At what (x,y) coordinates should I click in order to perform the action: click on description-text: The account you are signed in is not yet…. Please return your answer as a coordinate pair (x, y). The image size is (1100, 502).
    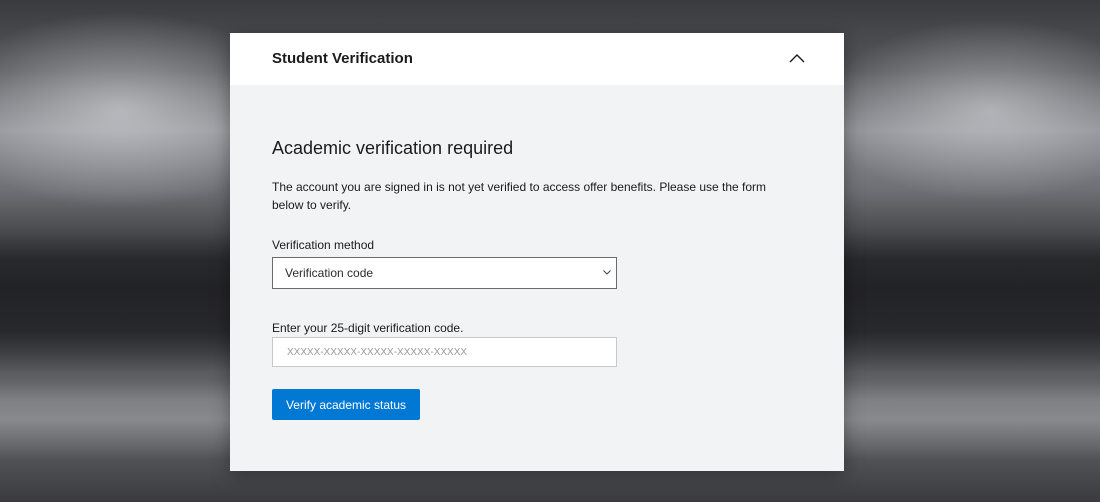
    Looking at the image, I should click on (519, 196).